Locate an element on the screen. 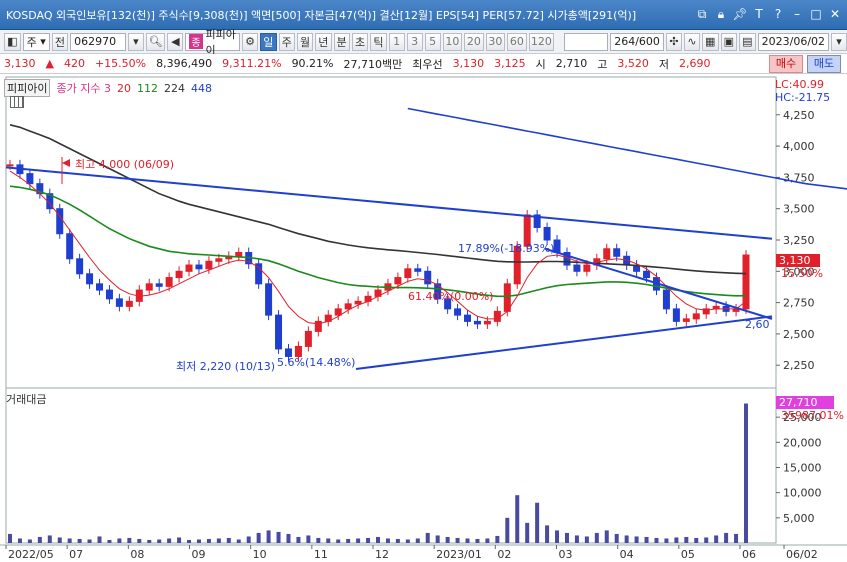  interval-1: 1 is located at coordinates (396, 41).